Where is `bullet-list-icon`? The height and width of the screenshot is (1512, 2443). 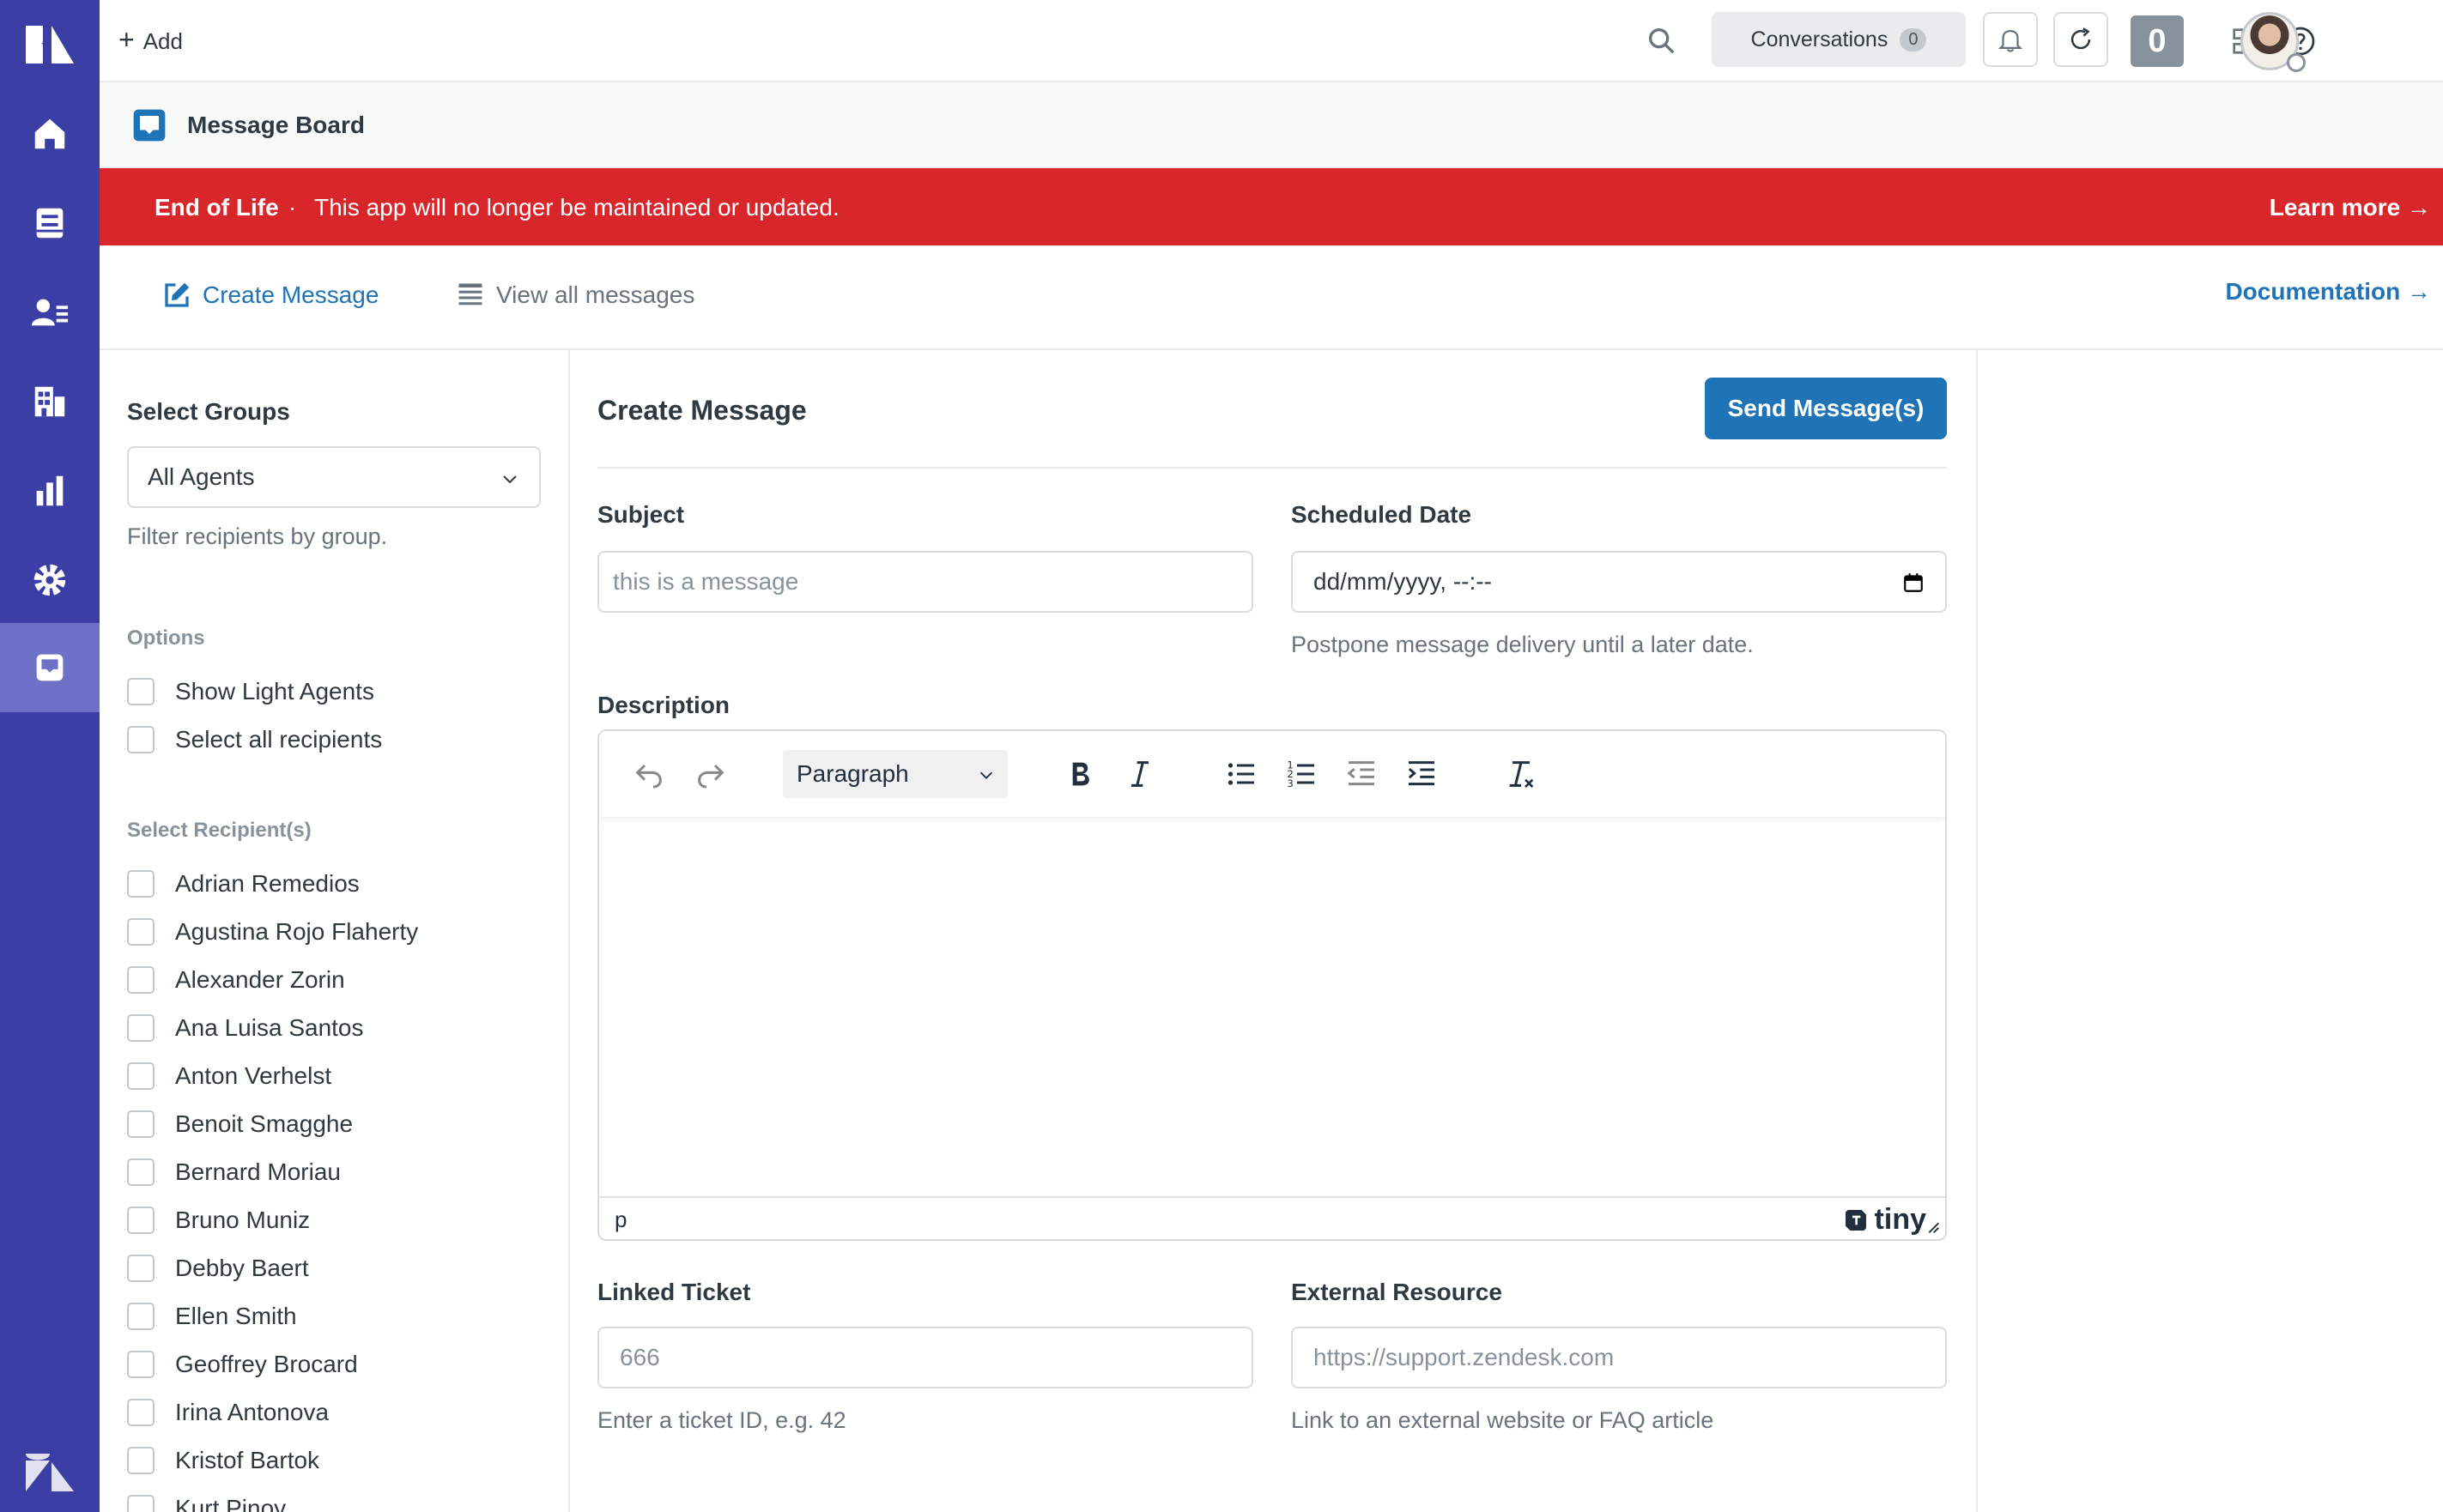
bullet-list-icon is located at coordinates (1241, 774).